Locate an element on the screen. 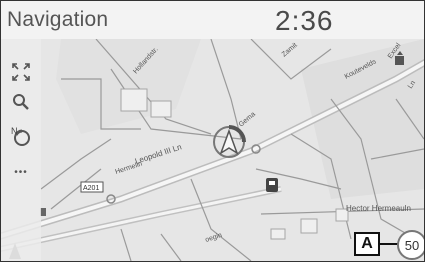 This screenshot has width=425, height=262. search-button is located at coordinates (21, 102).